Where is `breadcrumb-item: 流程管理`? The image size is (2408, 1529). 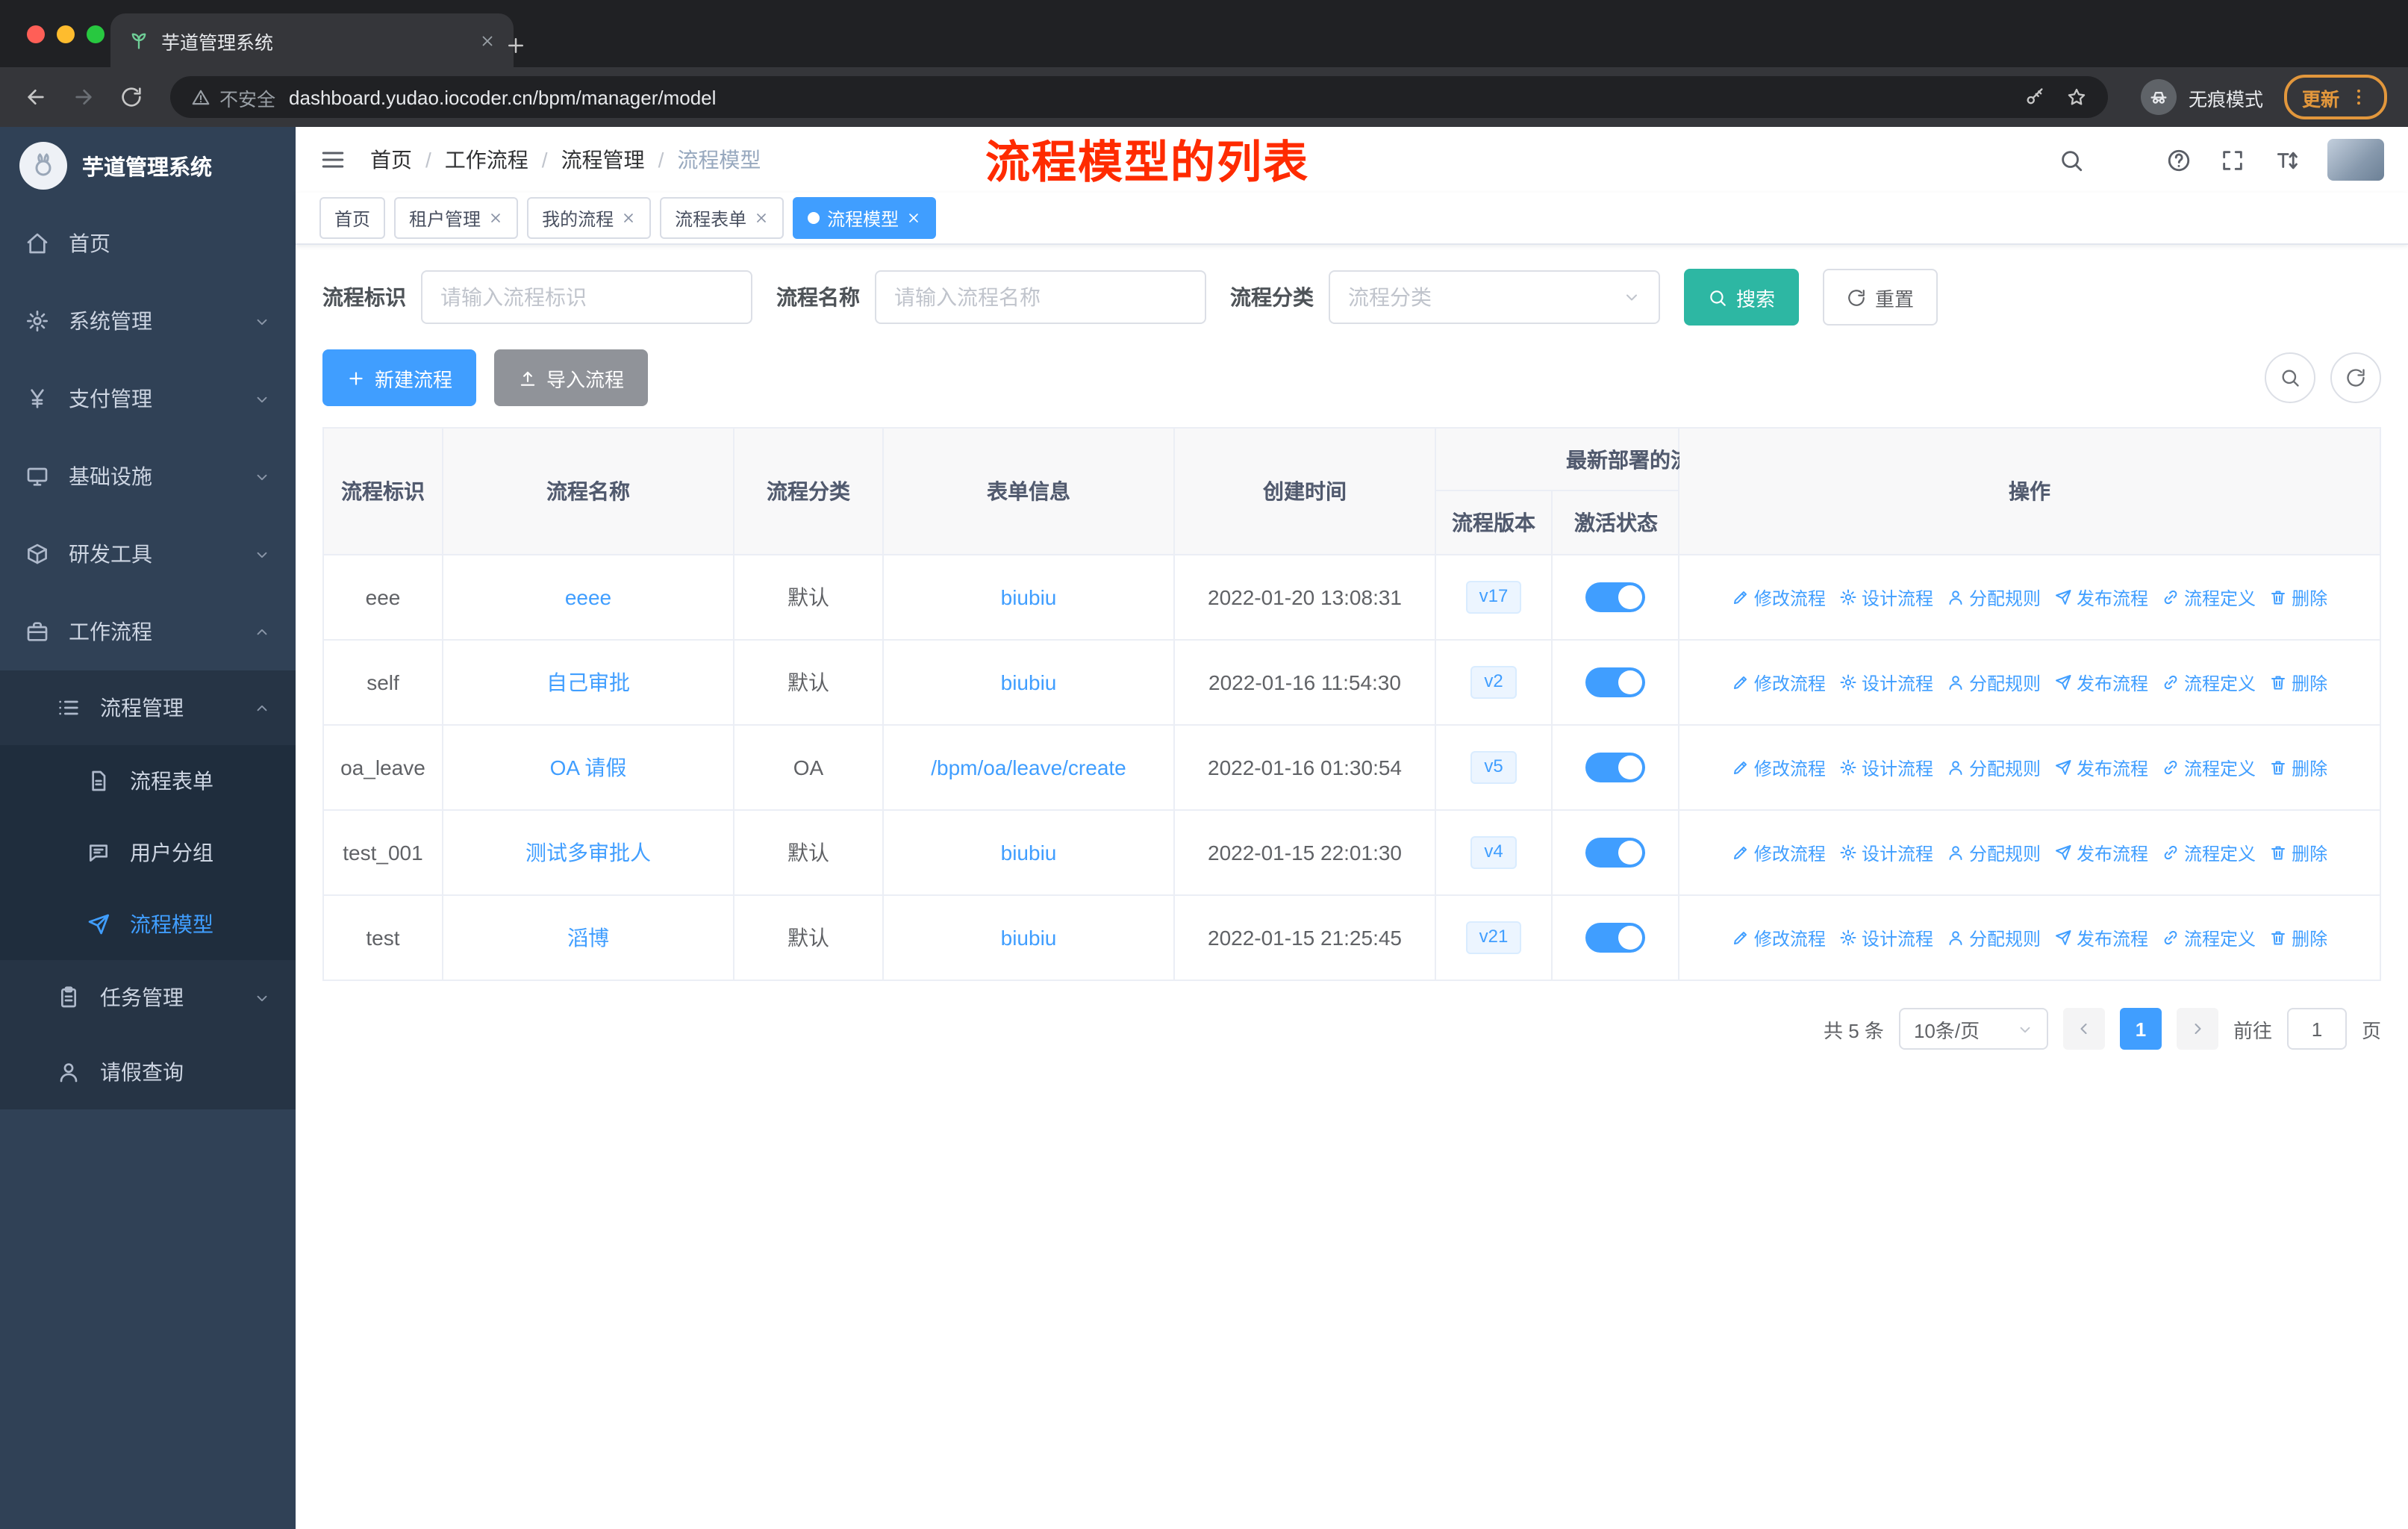 breadcrumb-item: 流程管理 is located at coordinates (603, 160).